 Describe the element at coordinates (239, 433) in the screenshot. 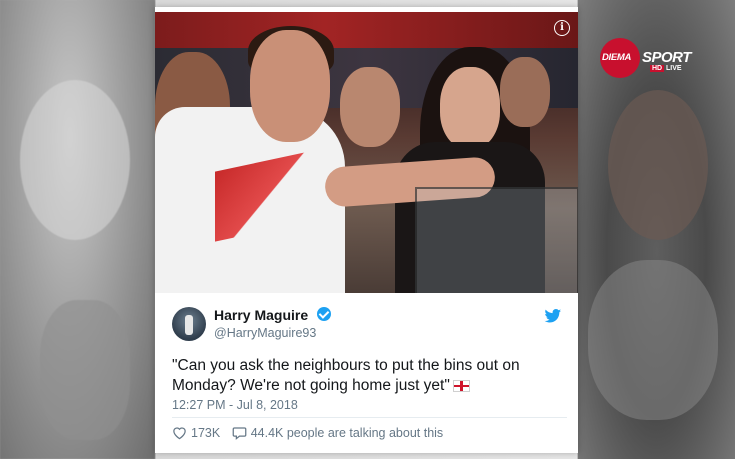

I see `speech-bubble-icon` at that location.